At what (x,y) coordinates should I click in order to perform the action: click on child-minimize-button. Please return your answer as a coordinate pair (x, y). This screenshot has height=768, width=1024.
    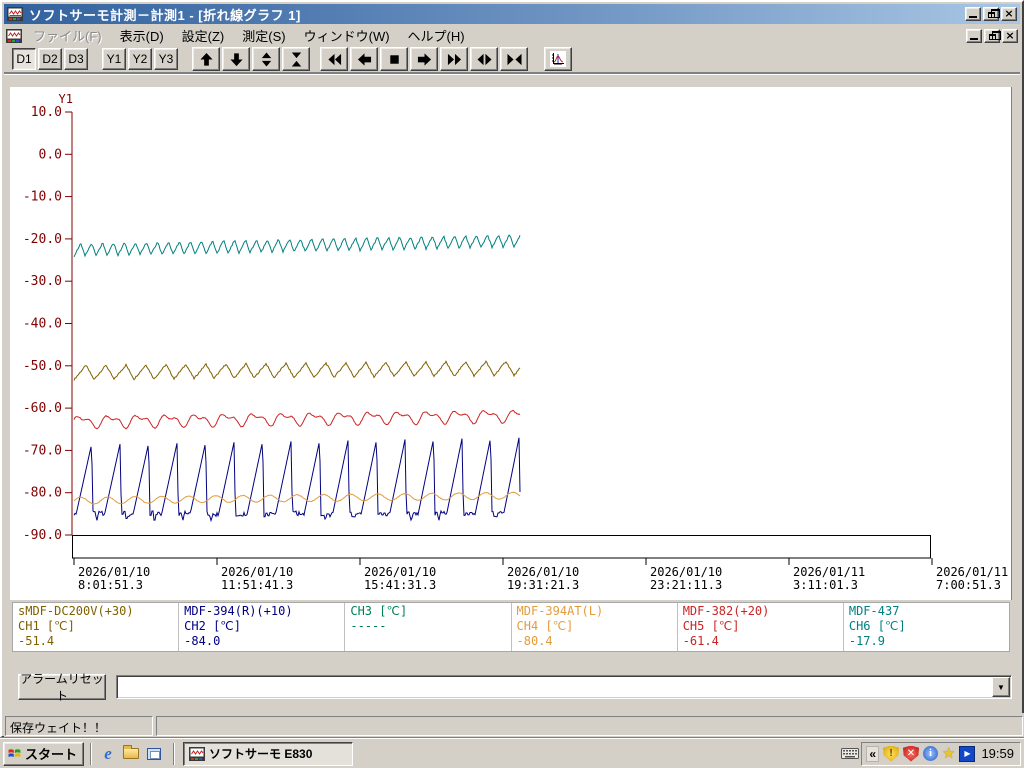
    Looking at the image, I should click on (974, 35).